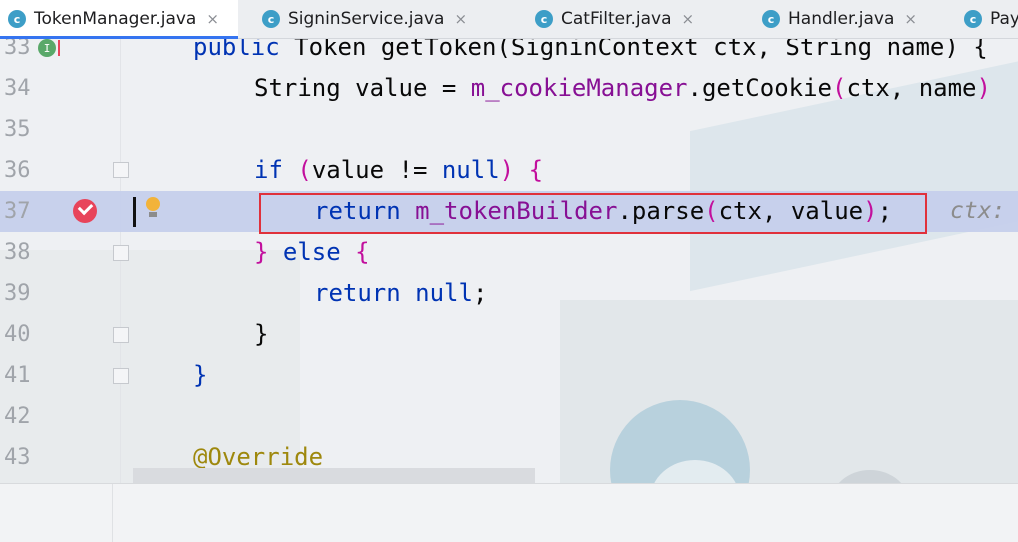 This screenshot has width=1018, height=542. What do you see at coordinates (134, 212) in the screenshot?
I see `text-cursor` at bounding box center [134, 212].